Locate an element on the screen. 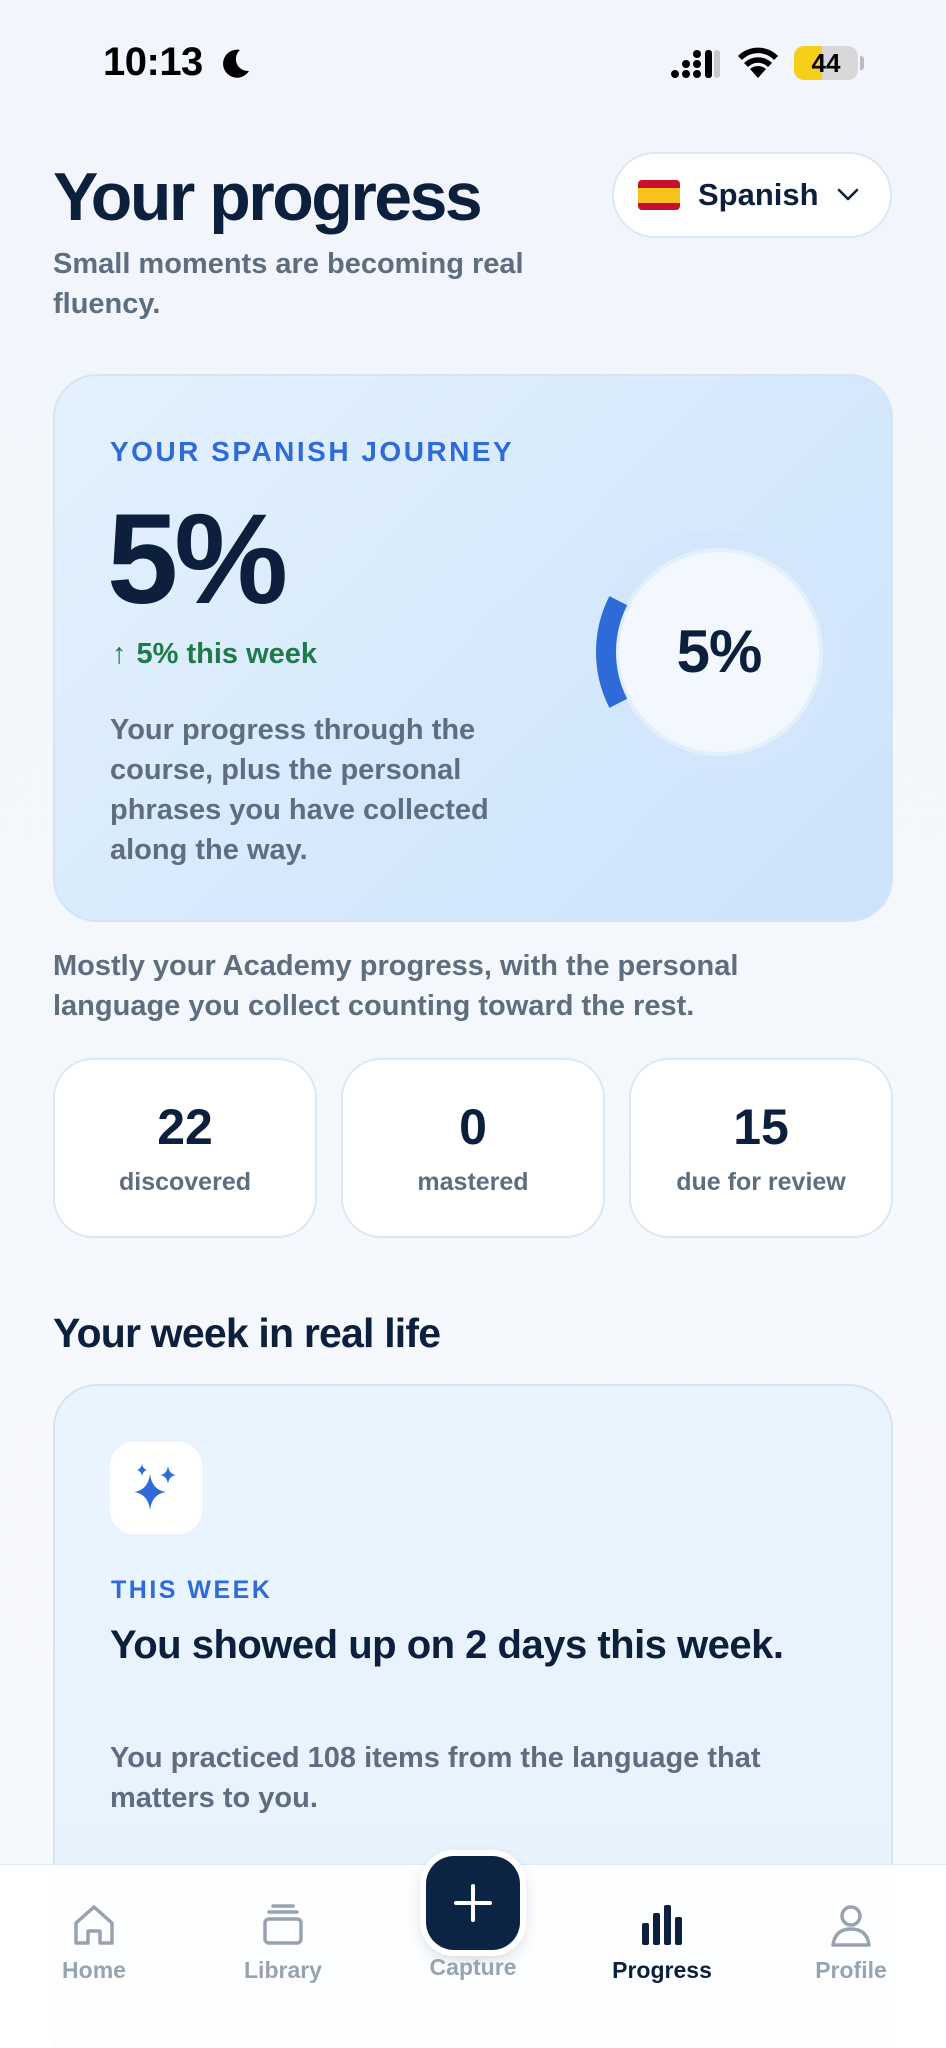 The width and height of the screenshot is (946, 2048). page-title: Your progress is located at coordinates (268, 197).